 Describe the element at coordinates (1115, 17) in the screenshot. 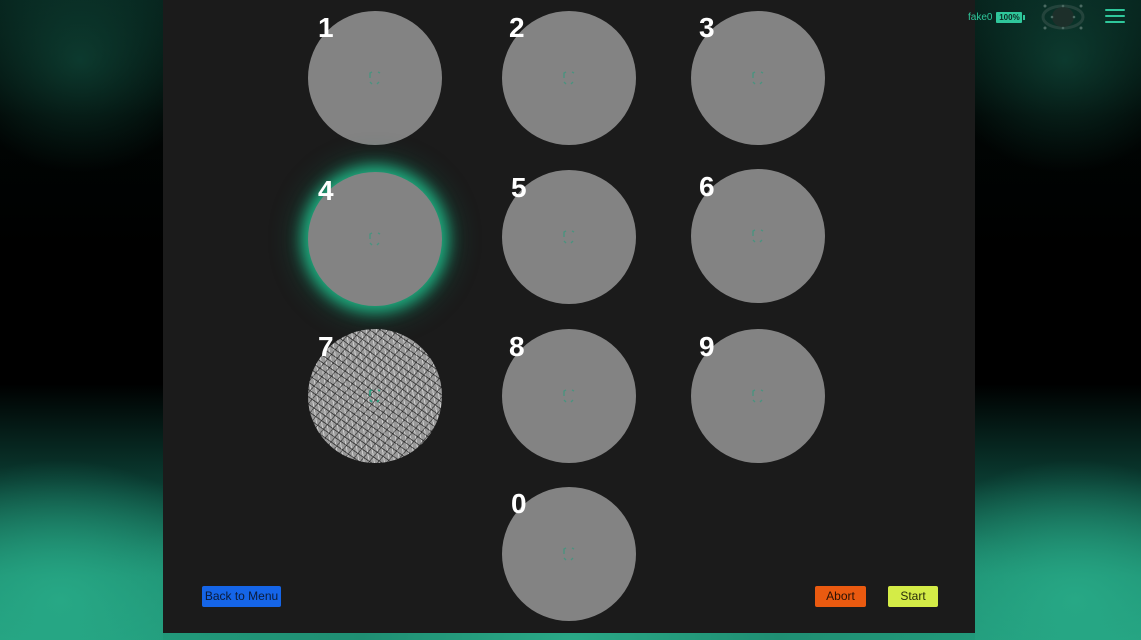

I see `hamburger-menu-icon` at that location.